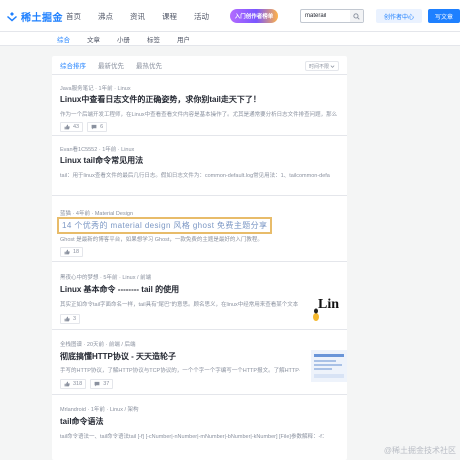 The image size is (460, 460). I want to click on article-stats: 43 6, so click(85, 127).